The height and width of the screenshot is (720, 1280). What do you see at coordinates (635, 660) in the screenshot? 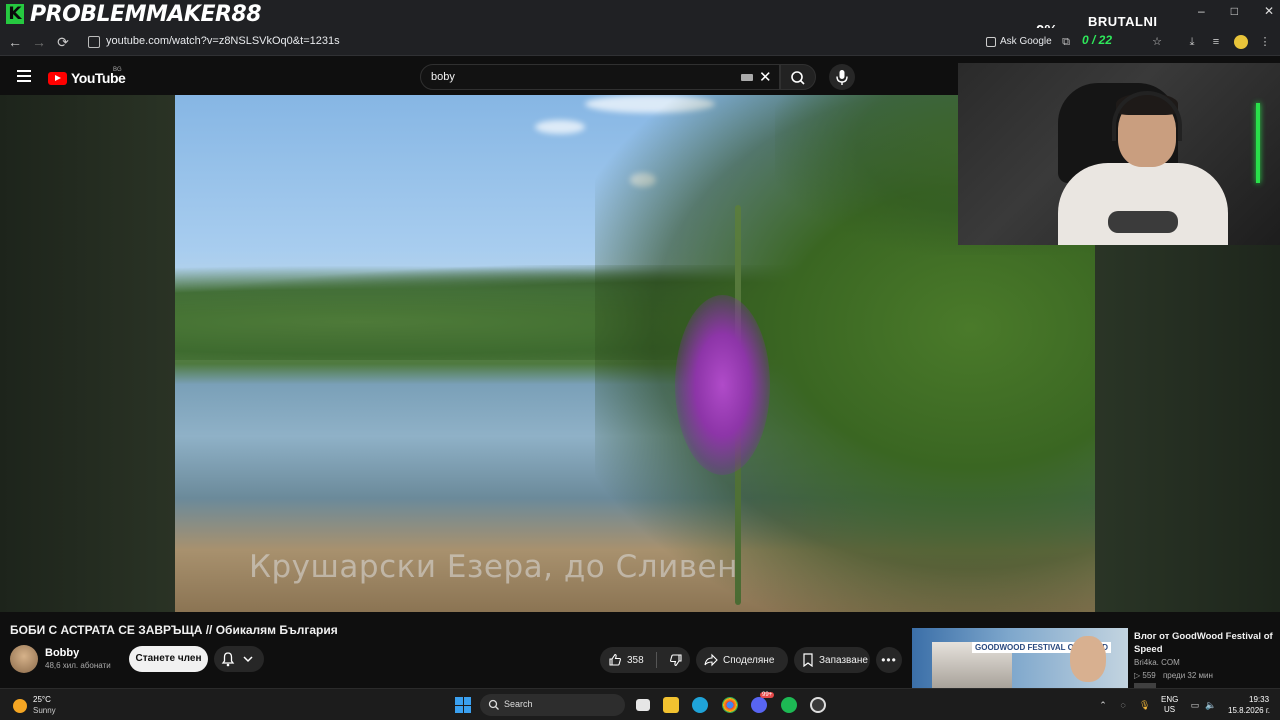
I see `like-count: 358` at bounding box center [635, 660].